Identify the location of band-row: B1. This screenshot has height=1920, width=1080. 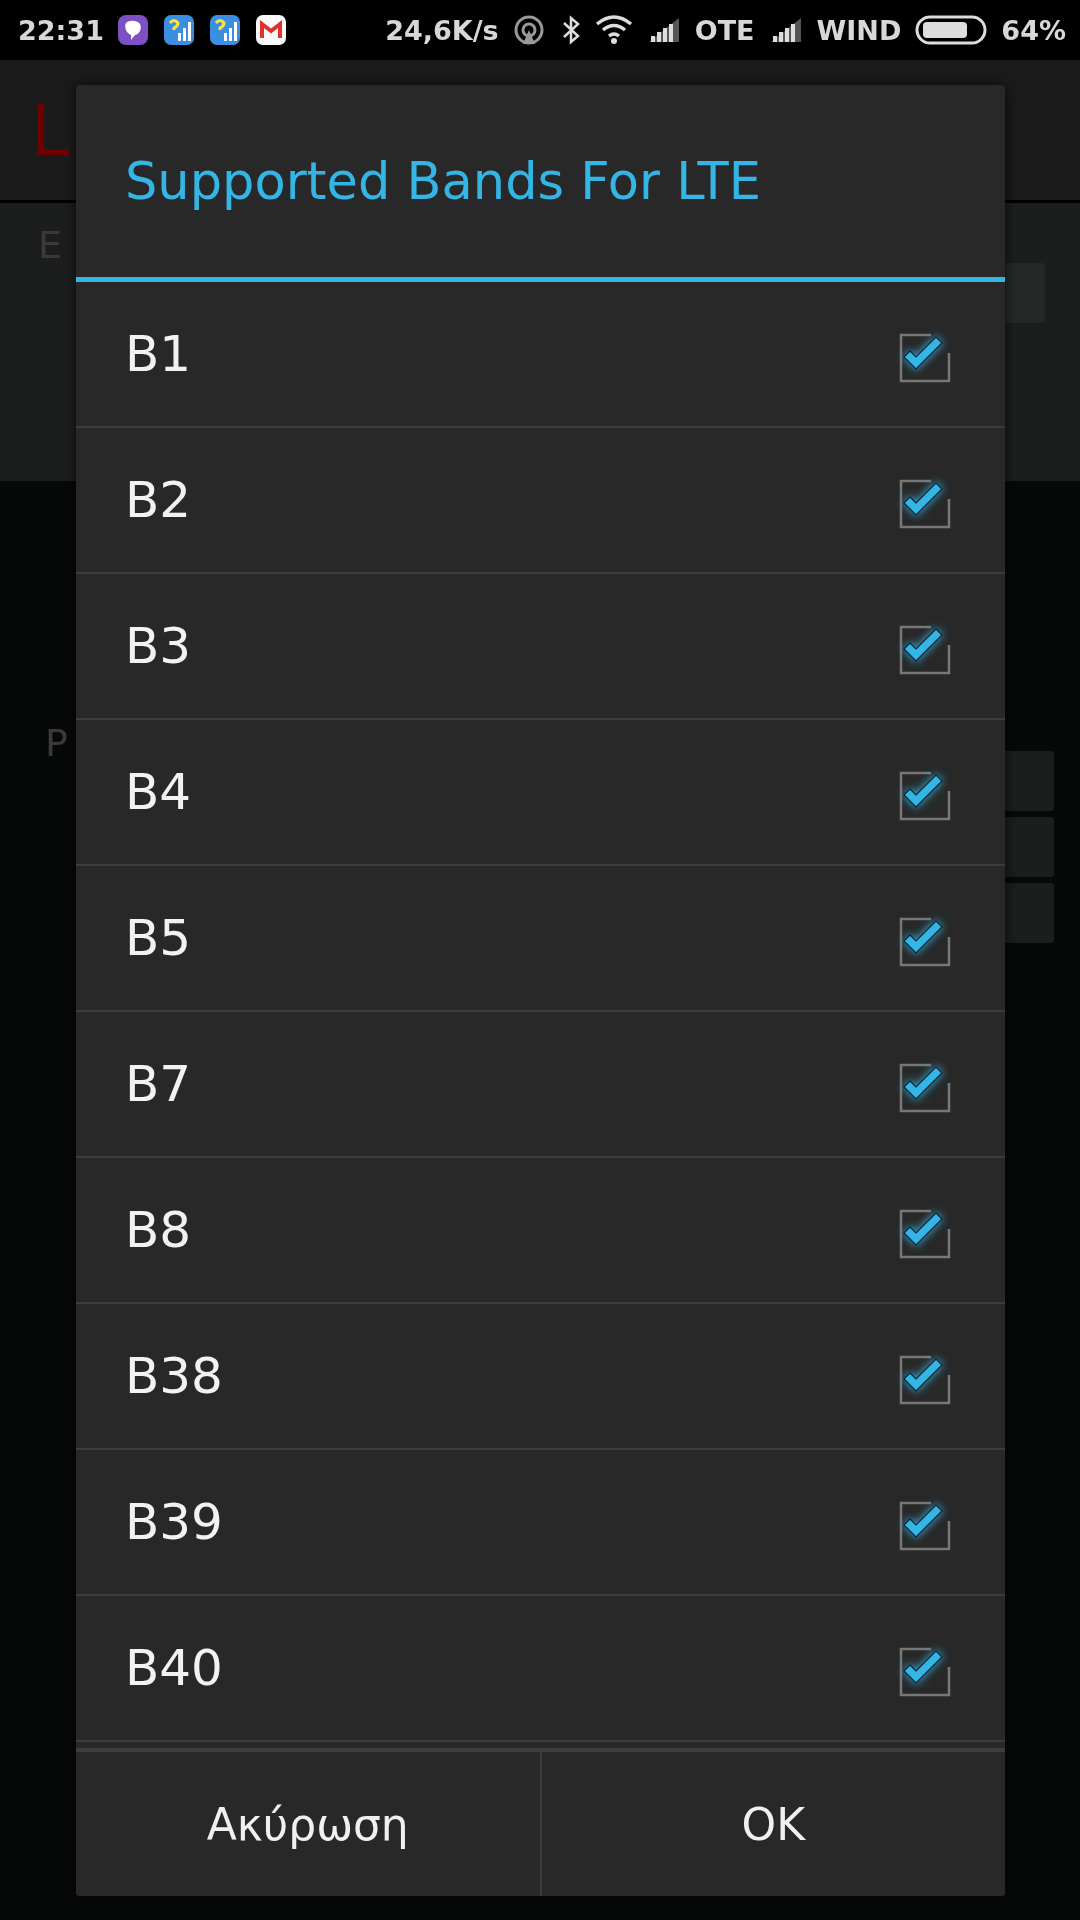
(540, 355).